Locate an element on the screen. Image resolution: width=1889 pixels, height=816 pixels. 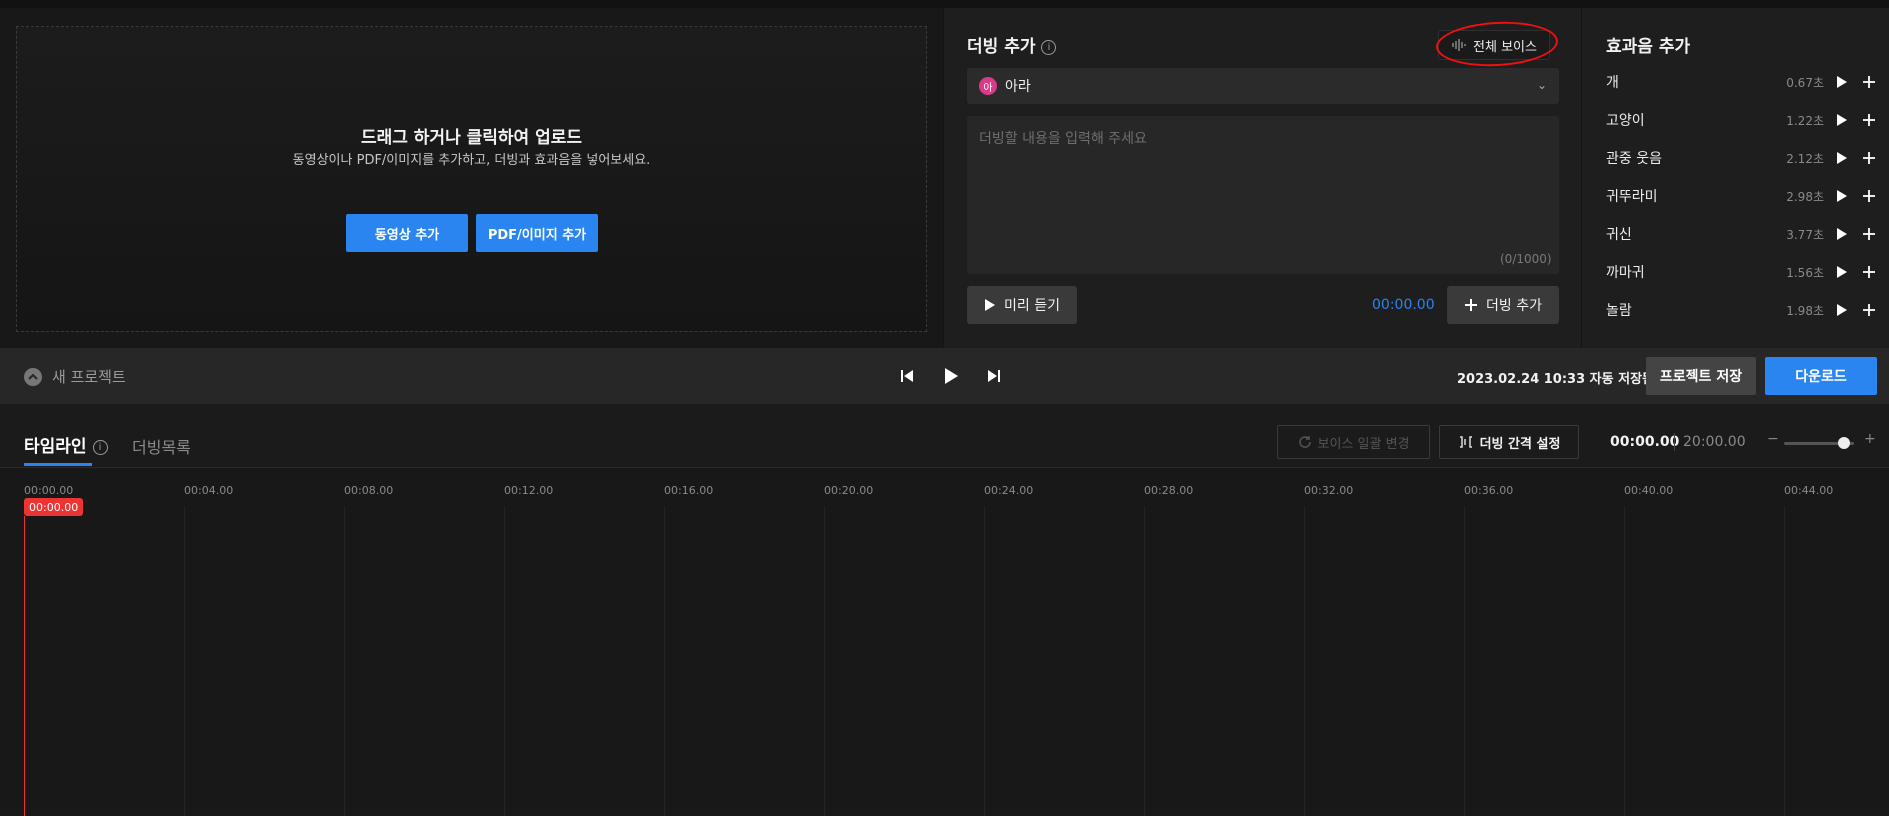
top-strip is located at coordinates (944, 4).